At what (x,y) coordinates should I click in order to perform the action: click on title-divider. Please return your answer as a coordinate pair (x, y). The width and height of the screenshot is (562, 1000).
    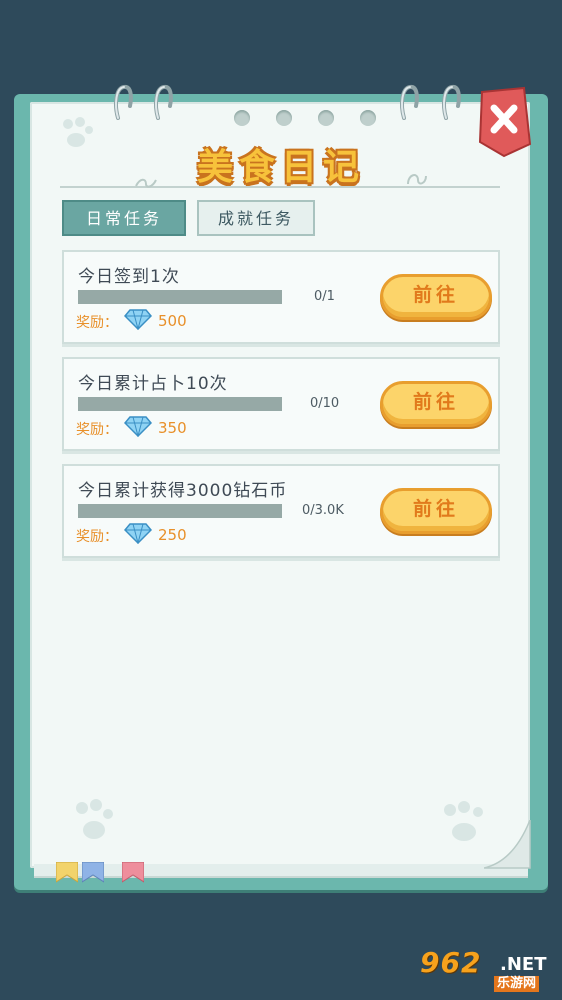
    Looking at the image, I should click on (280, 187).